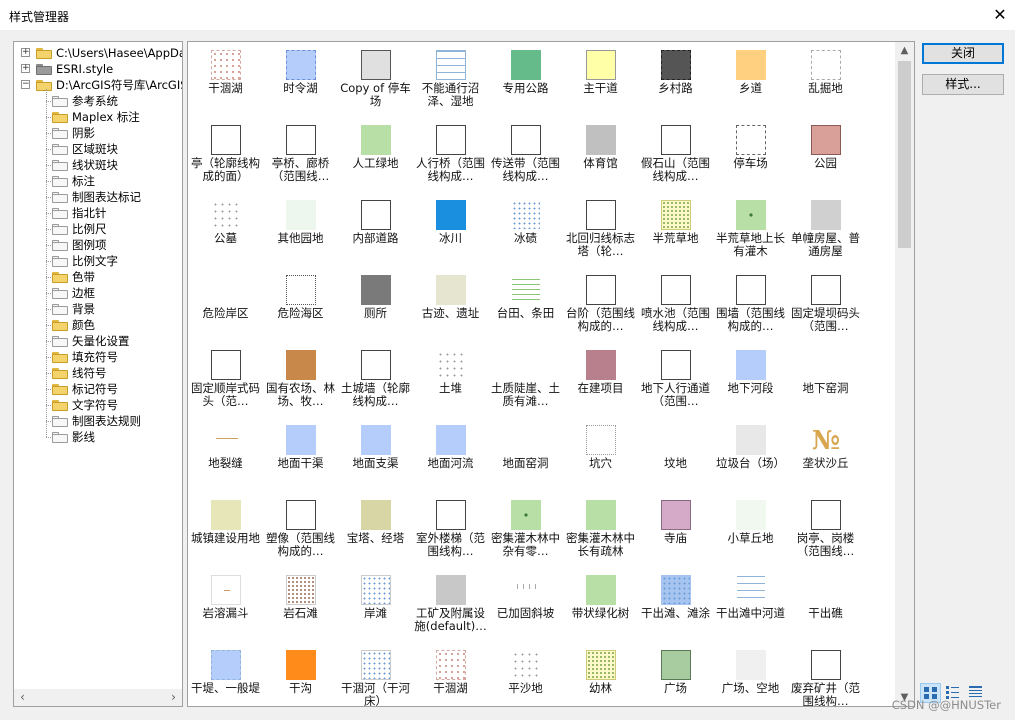 This screenshot has width=1015, height=720. What do you see at coordinates (98, 229) in the screenshot?
I see `tree-item: 比例尺` at bounding box center [98, 229].